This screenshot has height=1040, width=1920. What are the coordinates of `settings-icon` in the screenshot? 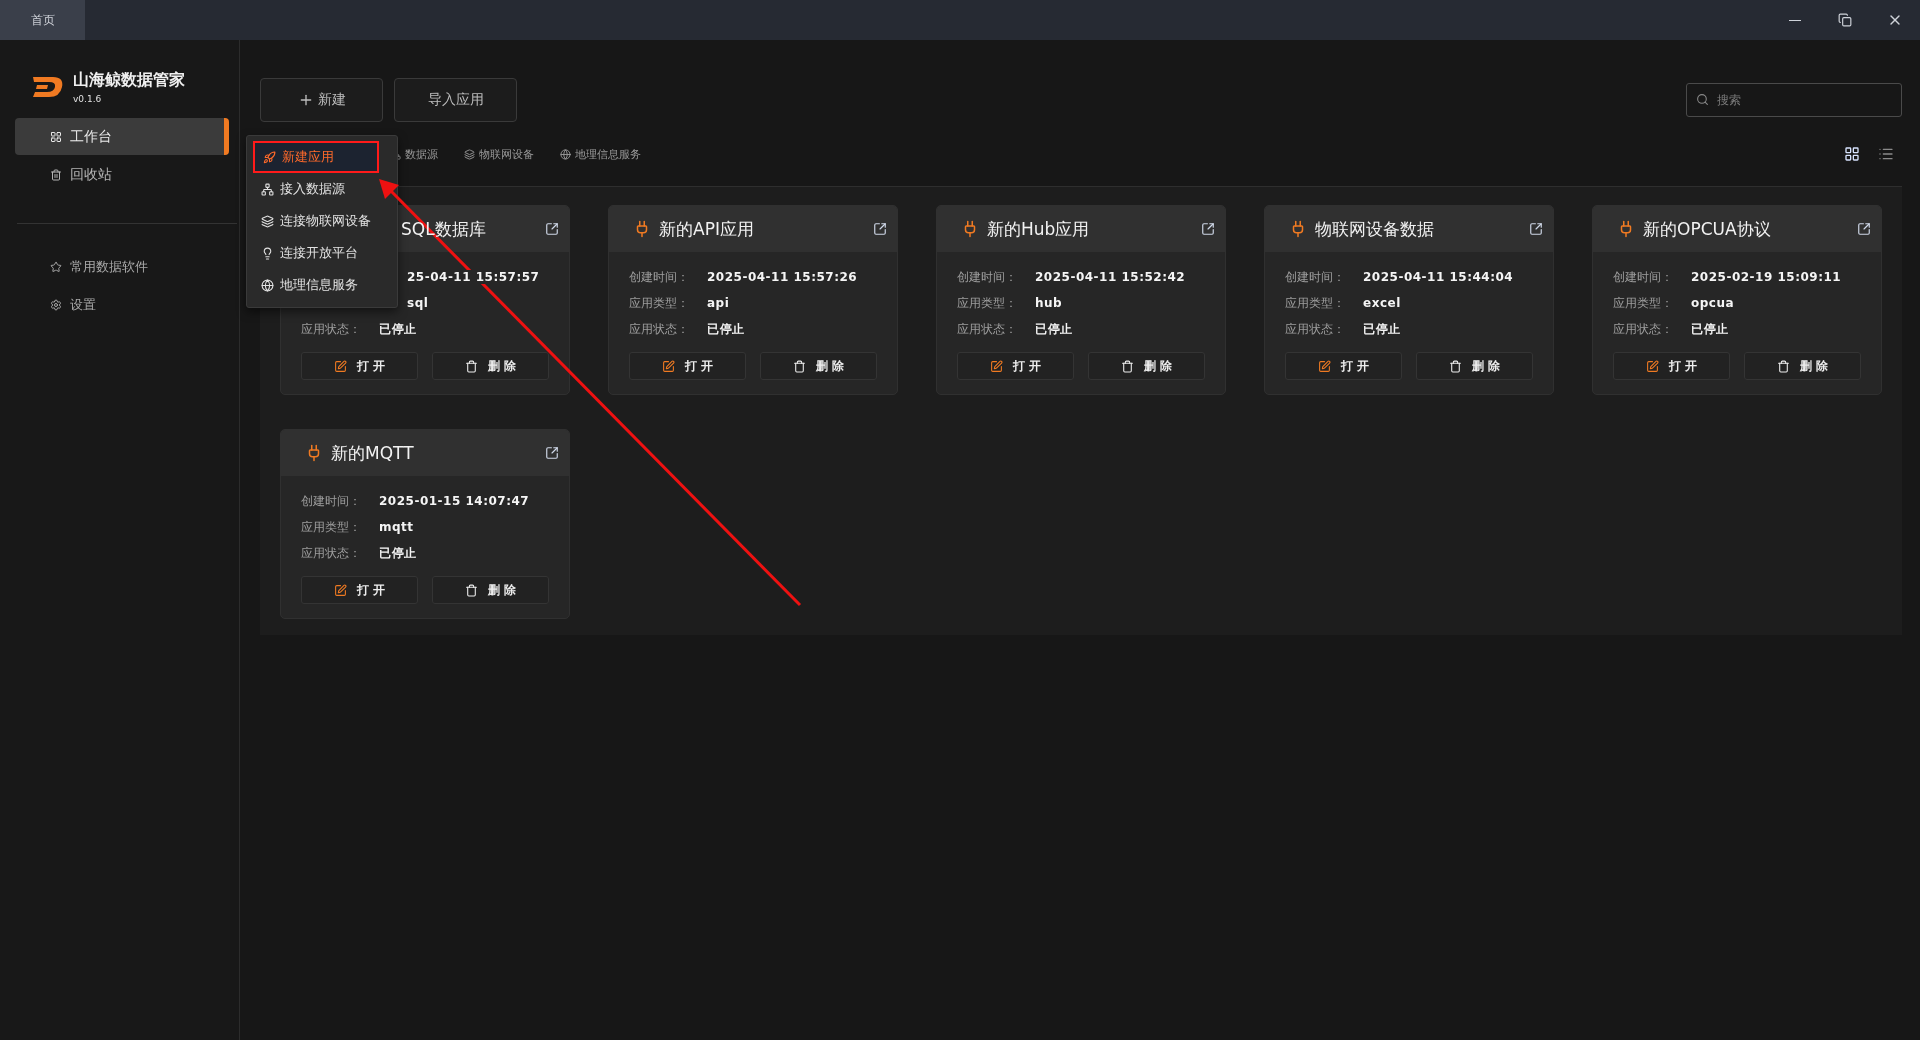 It's located at (56, 305).